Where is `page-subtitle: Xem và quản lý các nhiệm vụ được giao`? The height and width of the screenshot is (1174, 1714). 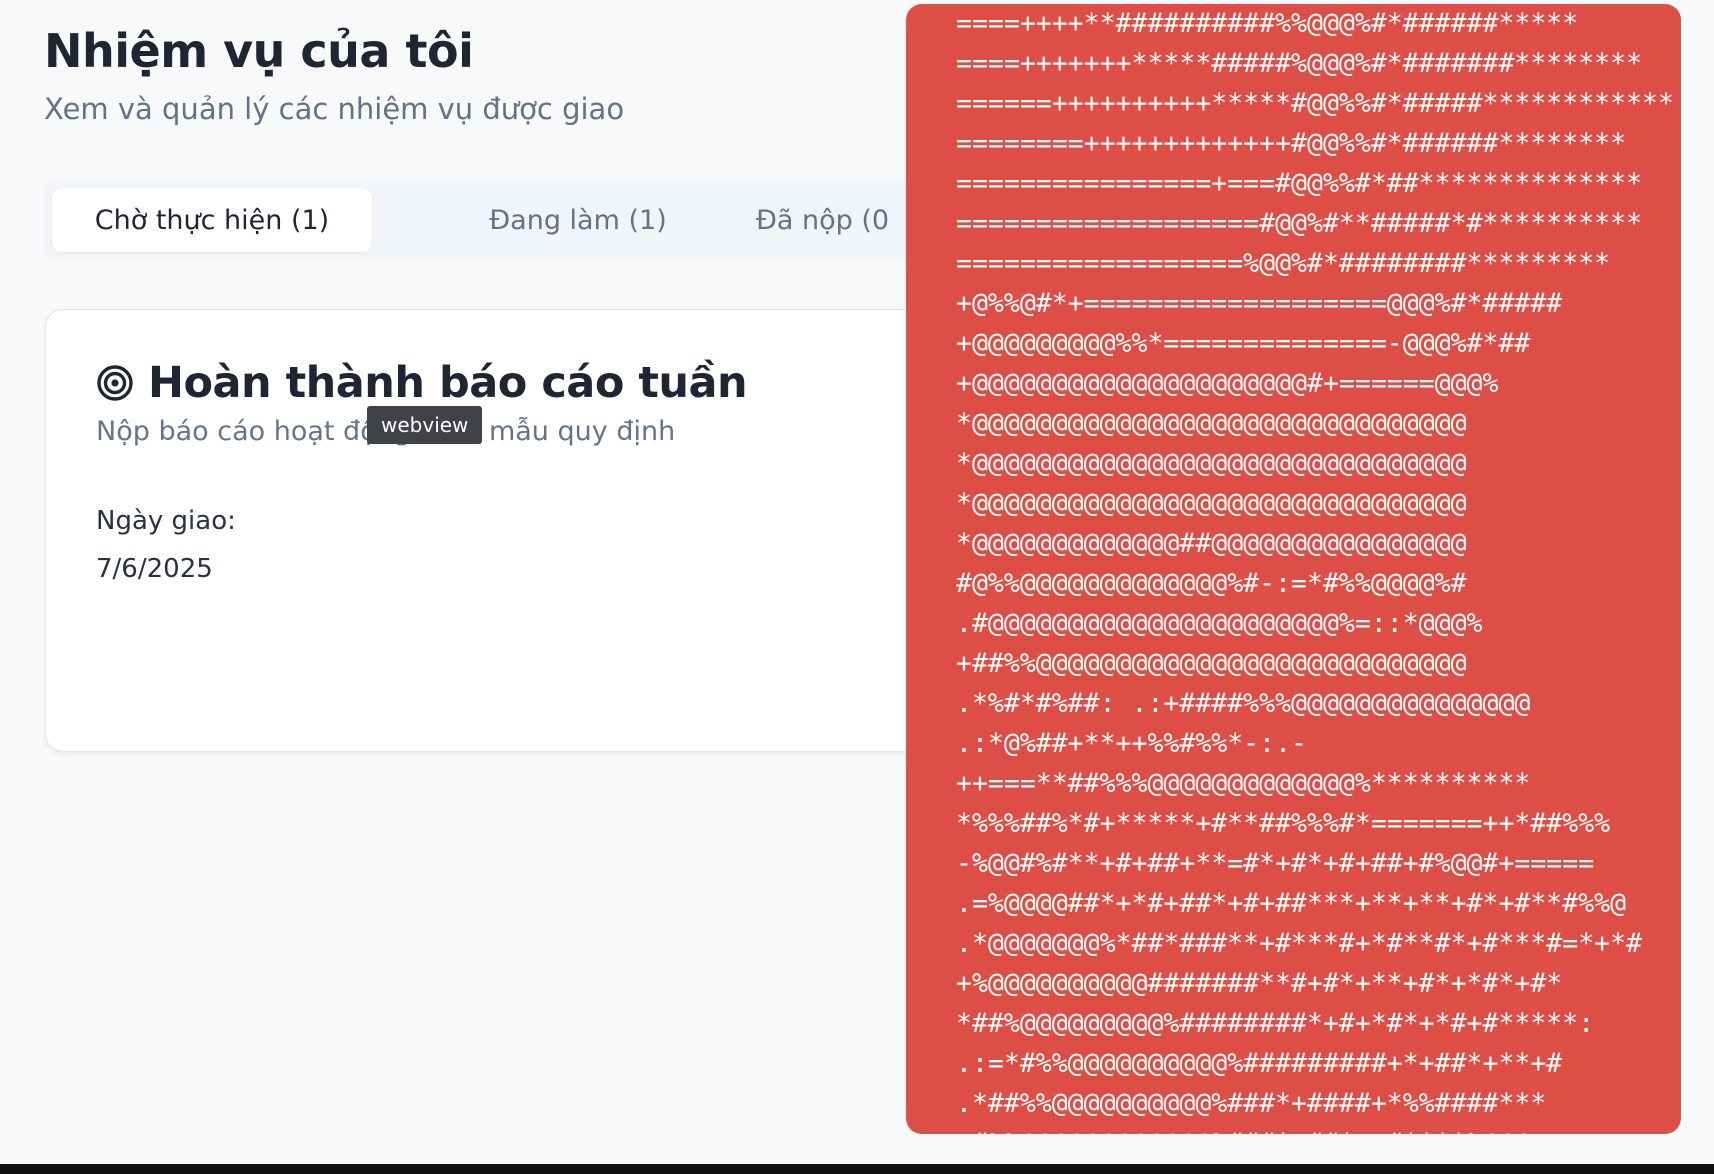 page-subtitle: Xem và quản lý các nhiệm vụ được giao is located at coordinates (334, 109).